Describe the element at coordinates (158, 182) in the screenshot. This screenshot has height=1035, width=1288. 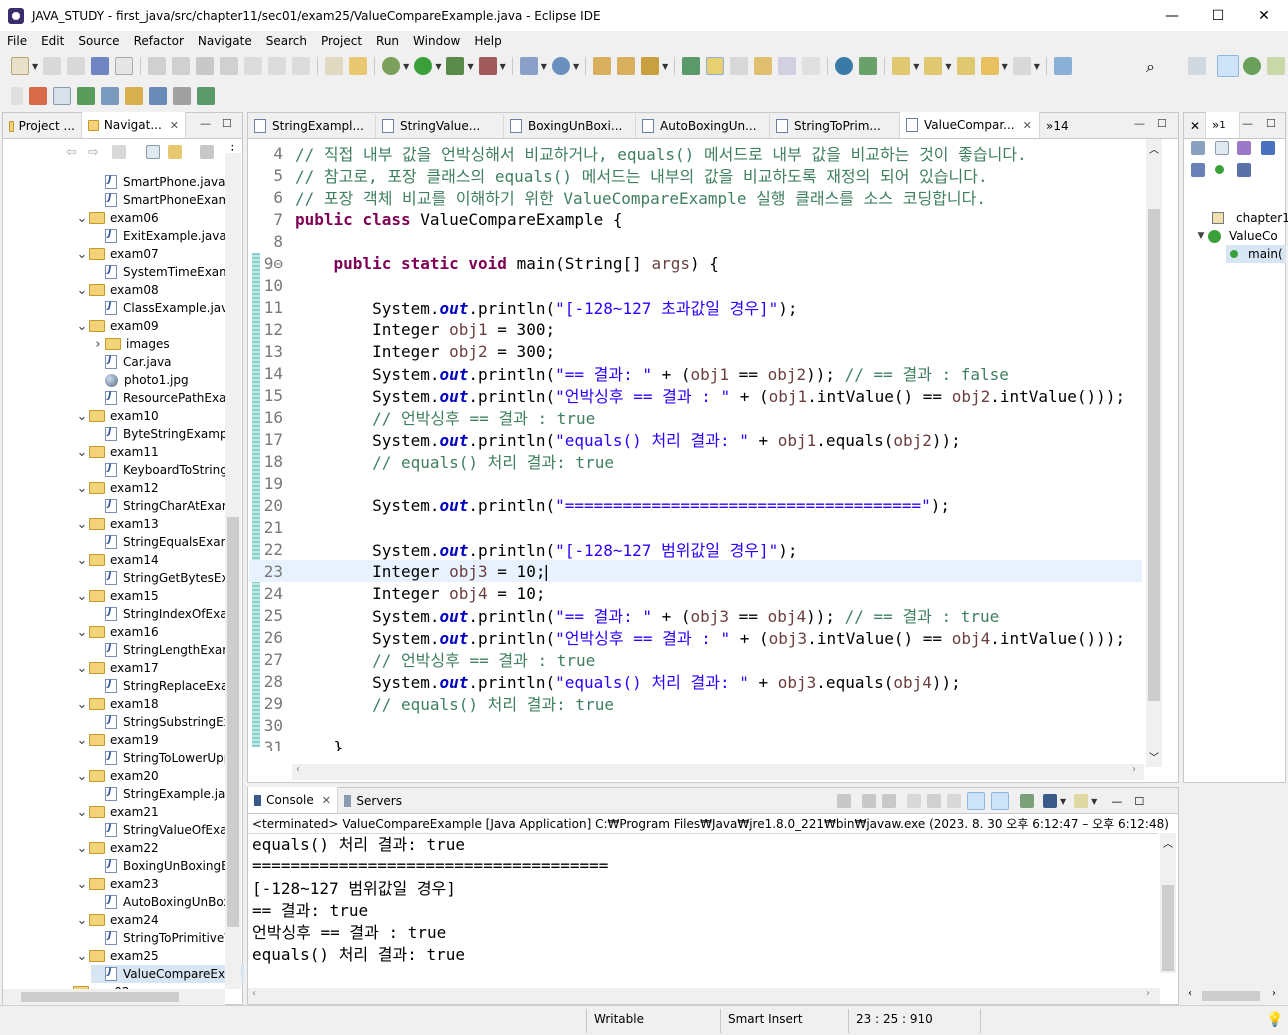
I see `tree-file: SmartPhone.java` at that location.